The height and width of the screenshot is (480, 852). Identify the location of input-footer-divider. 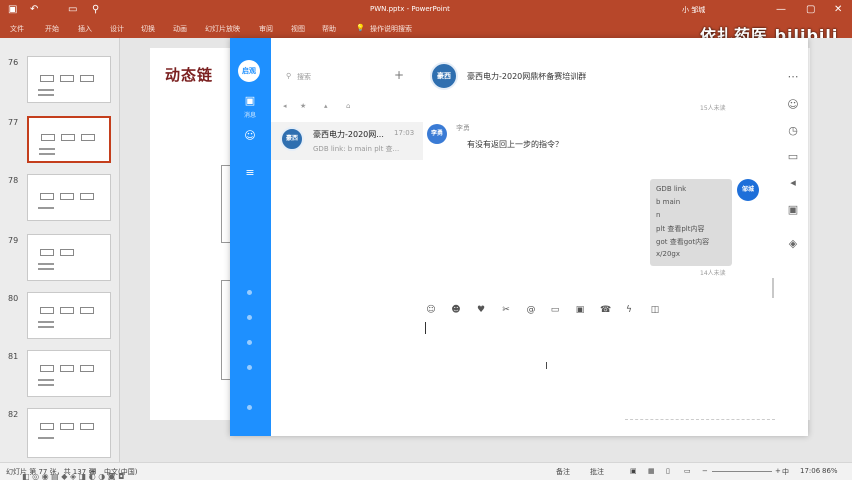
(700, 419).